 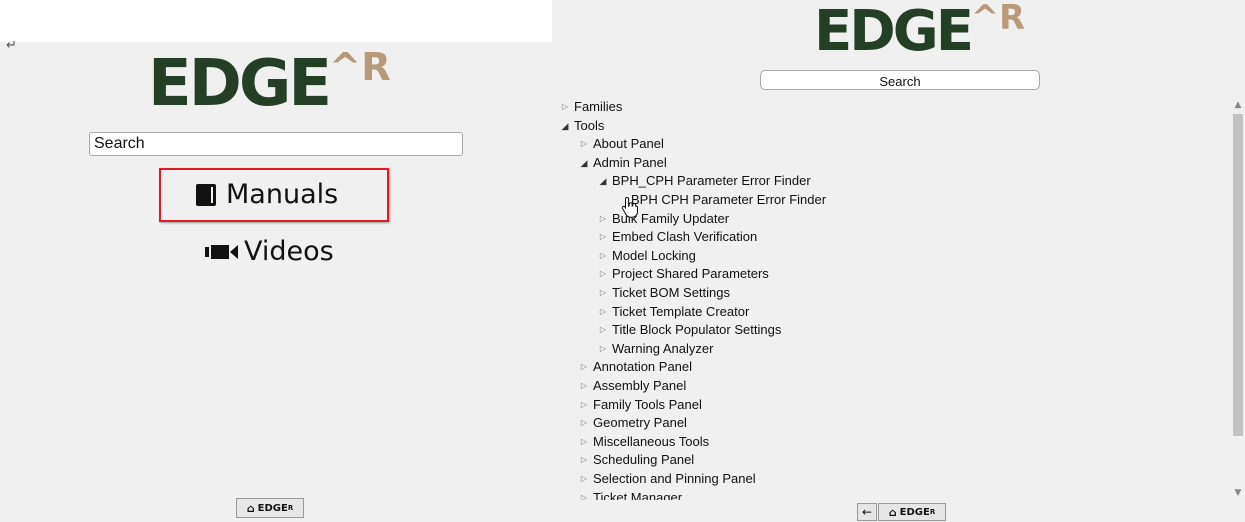 I want to click on tree-item: ▷ Families, so click(x=591, y=107).